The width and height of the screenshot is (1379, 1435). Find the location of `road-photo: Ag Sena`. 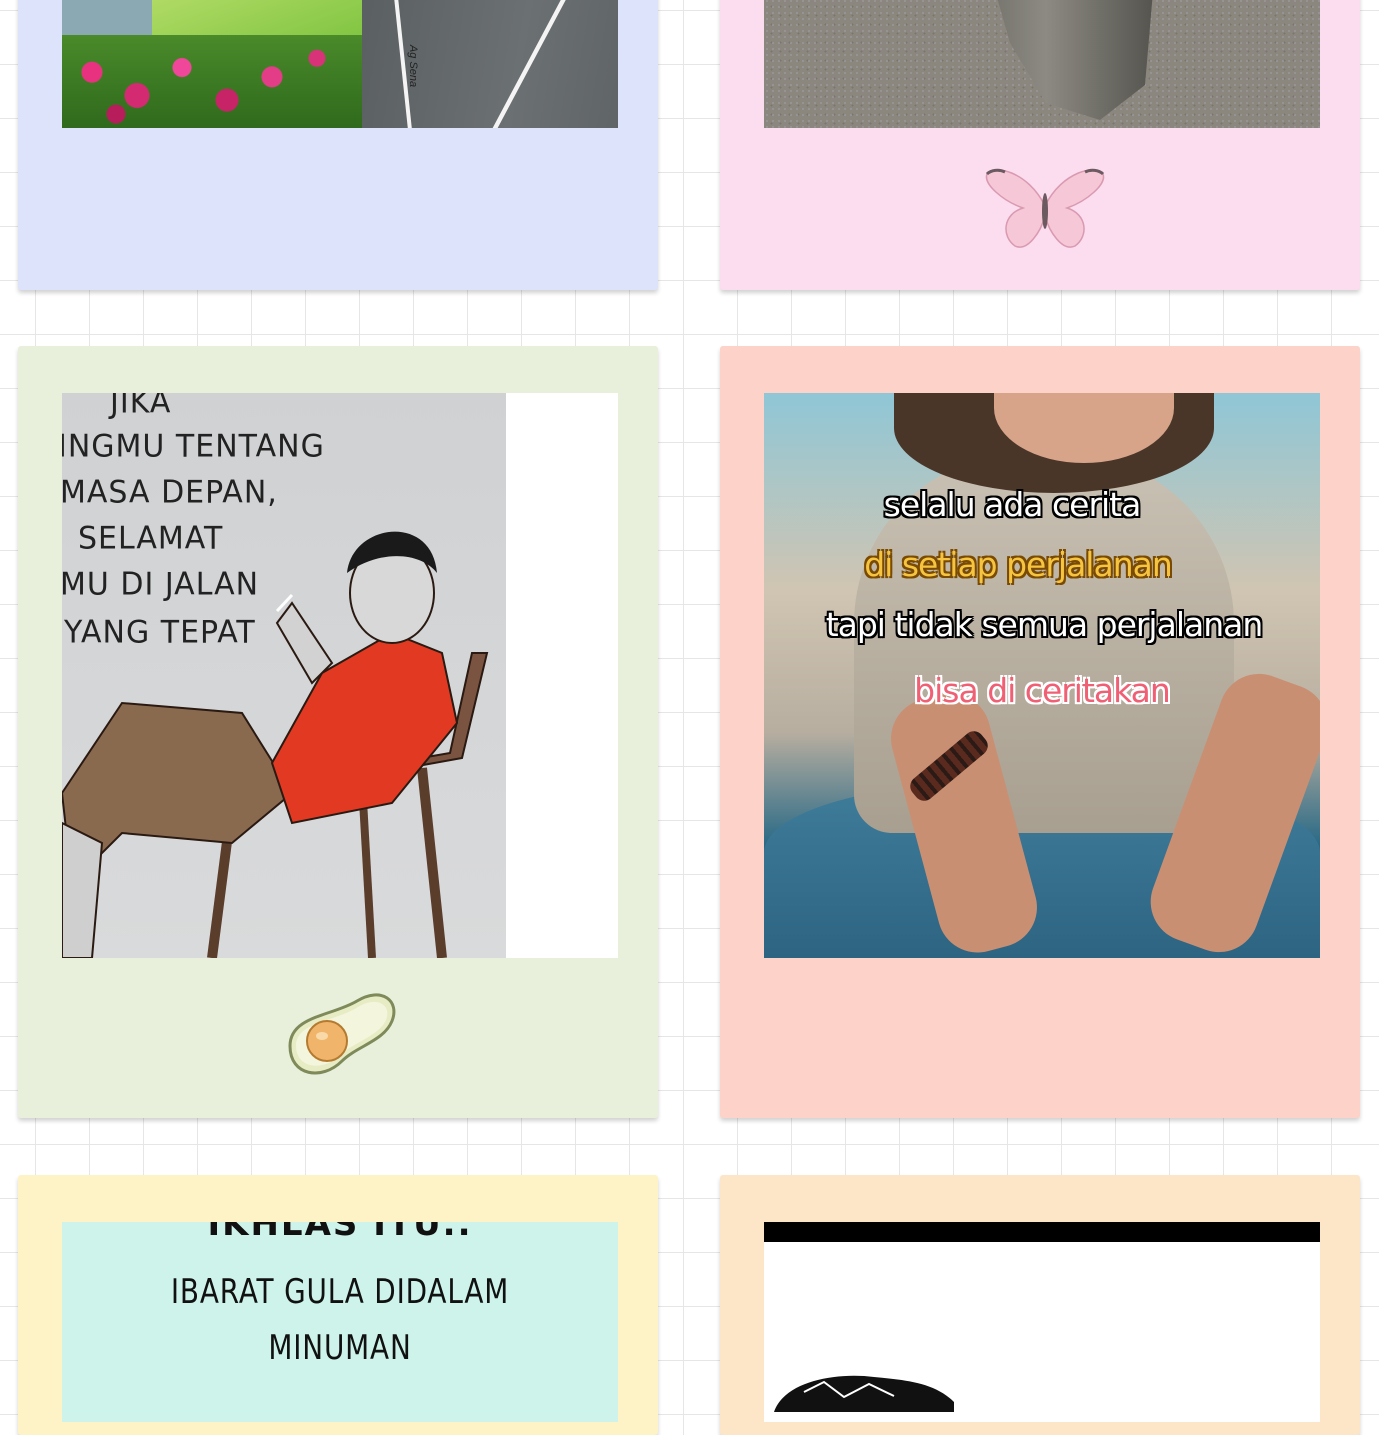

road-photo: Ag Sena is located at coordinates (340, 64).